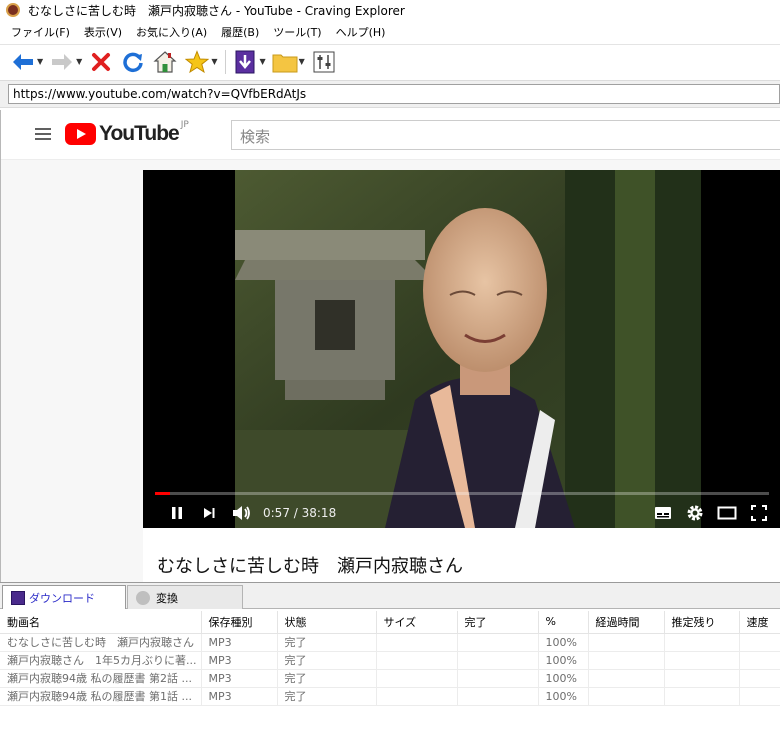 Image resolution: width=780 pixels, height=730 pixels. I want to click on favorites-button: ▼, so click(200, 62).